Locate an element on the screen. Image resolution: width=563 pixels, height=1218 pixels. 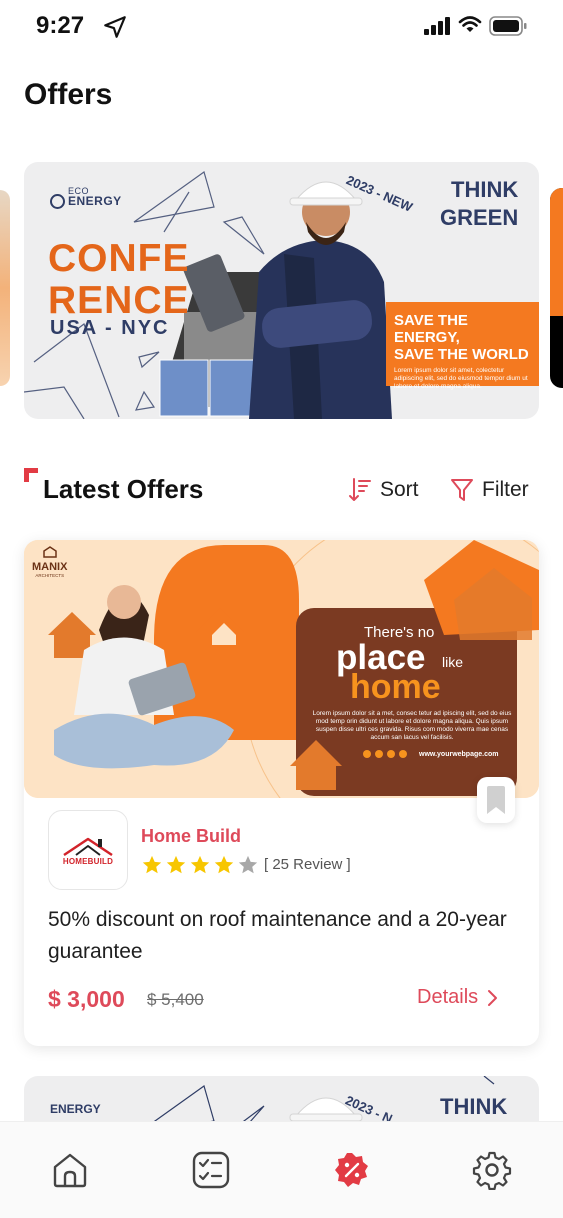
current-price: $ 3,000 is located at coordinates (86, 999).